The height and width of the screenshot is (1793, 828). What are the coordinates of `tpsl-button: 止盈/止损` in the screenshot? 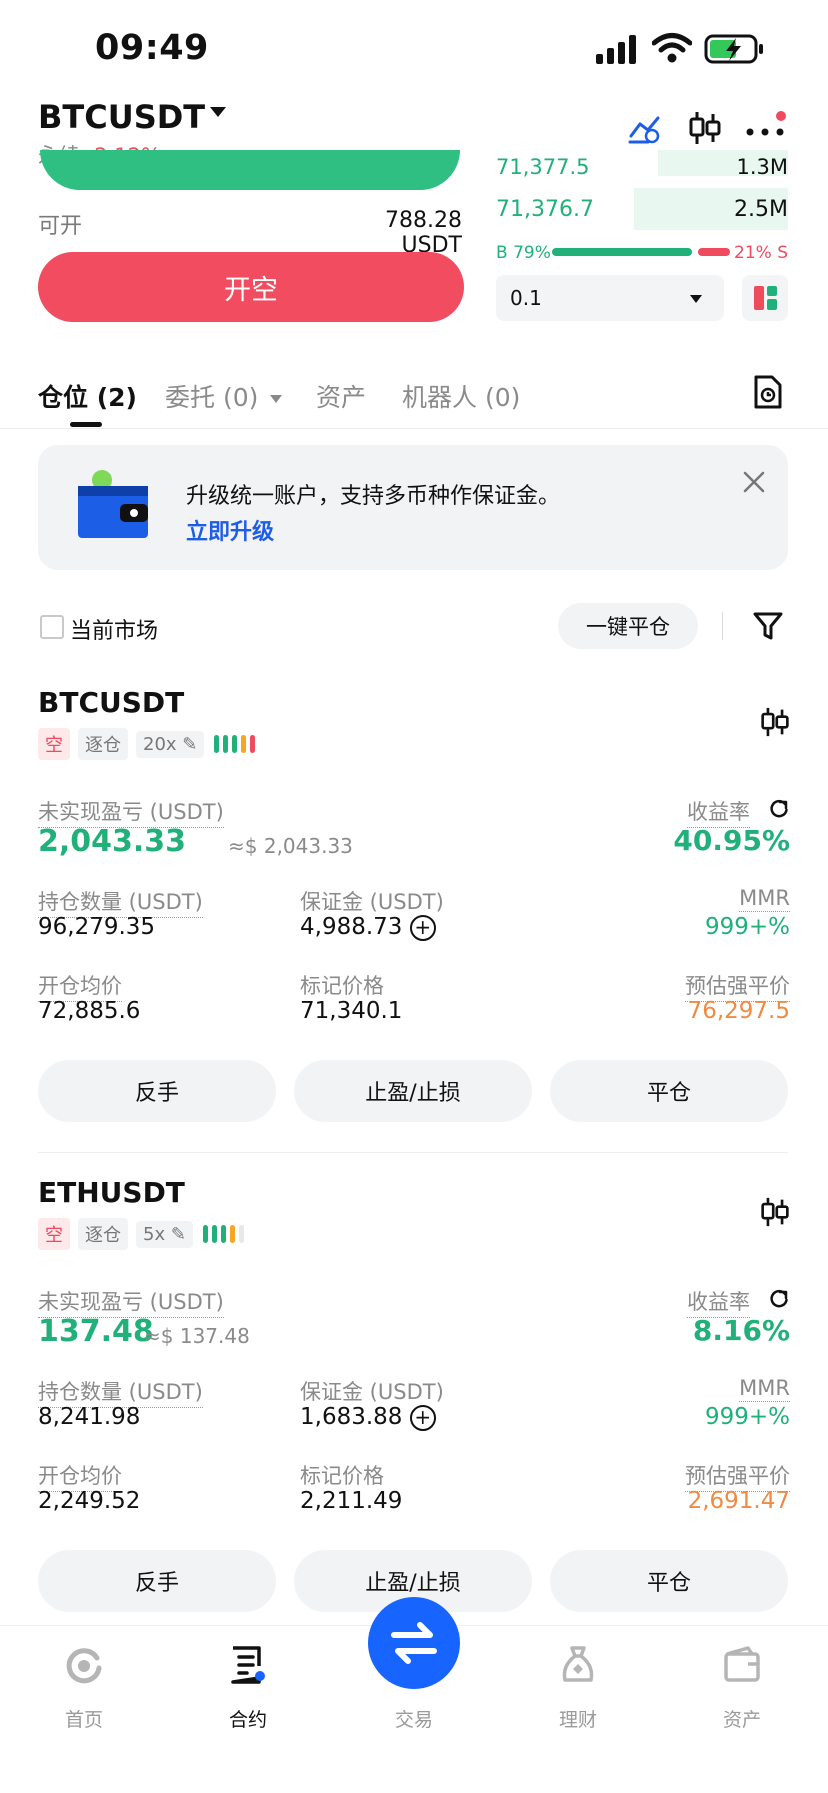 It's located at (413, 1091).